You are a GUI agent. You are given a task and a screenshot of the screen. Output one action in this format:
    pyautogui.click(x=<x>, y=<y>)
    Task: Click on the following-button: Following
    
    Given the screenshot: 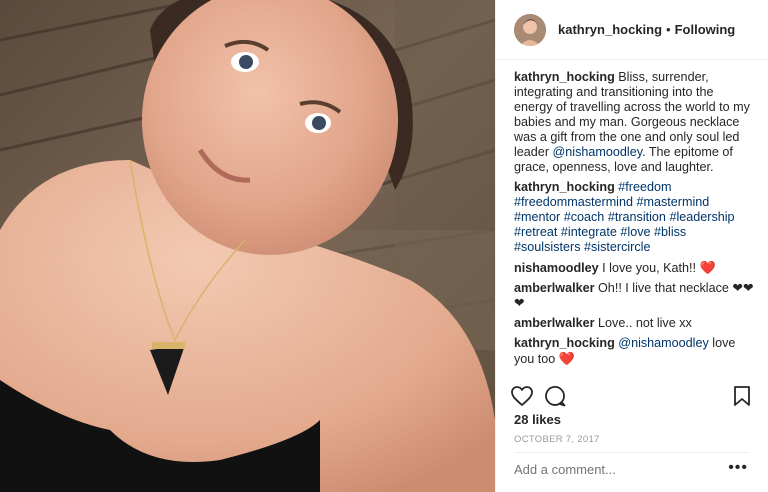 What is the action you would take?
    pyautogui.click(x=705, y=29)
    